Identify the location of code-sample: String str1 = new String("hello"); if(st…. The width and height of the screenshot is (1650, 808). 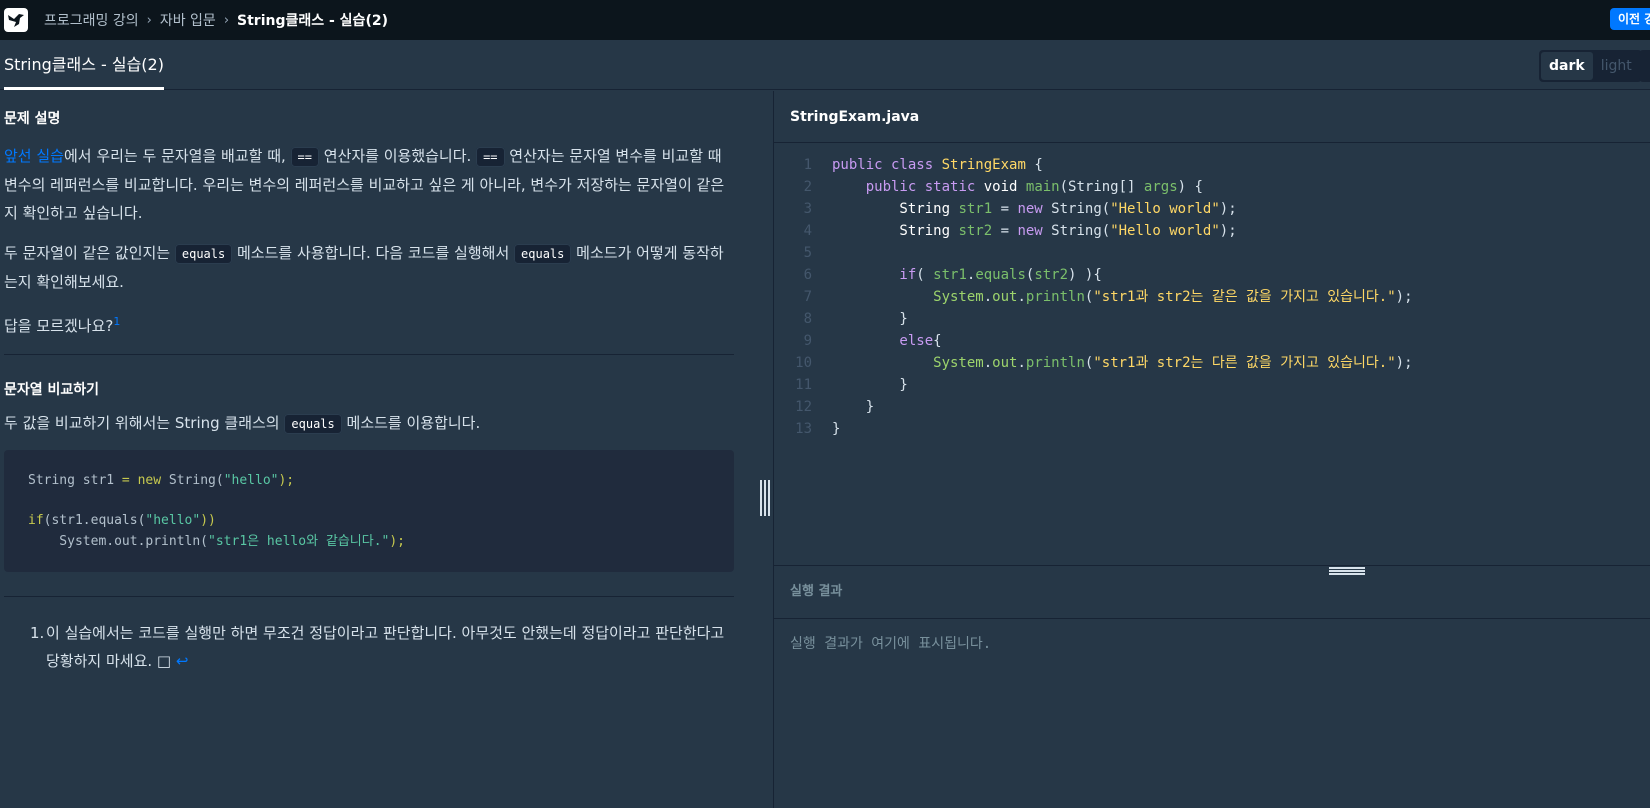
(369, 511).